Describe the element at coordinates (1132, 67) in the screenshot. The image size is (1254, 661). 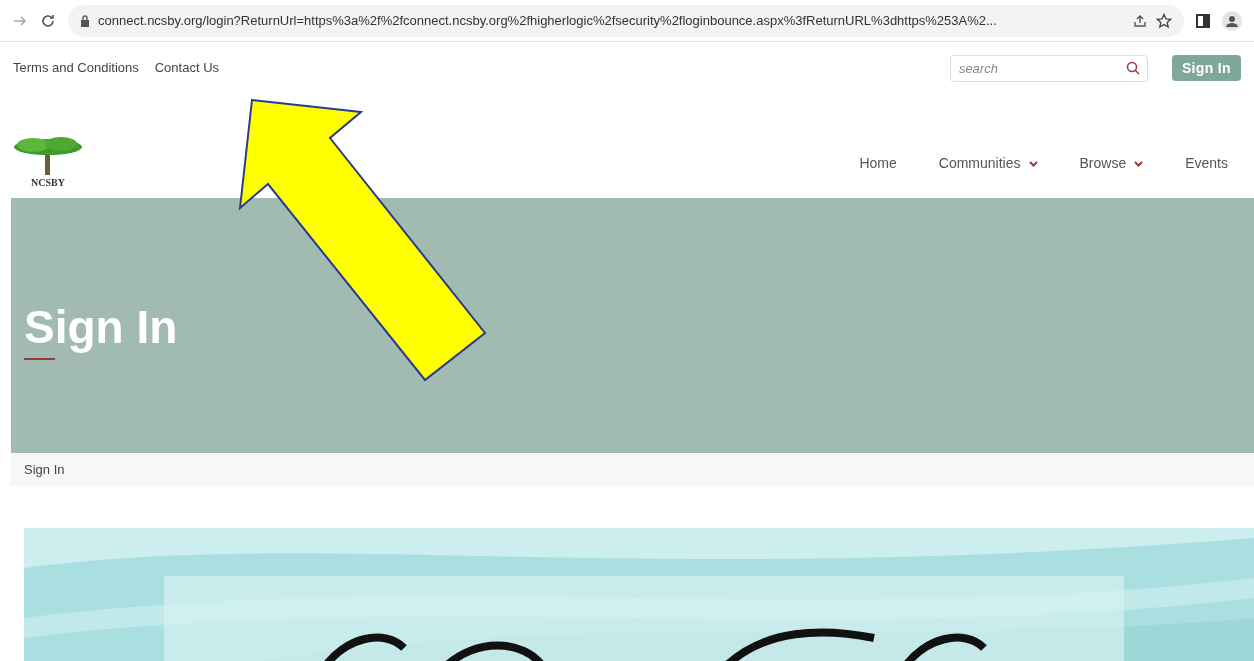
I see `search-icon` at that location.